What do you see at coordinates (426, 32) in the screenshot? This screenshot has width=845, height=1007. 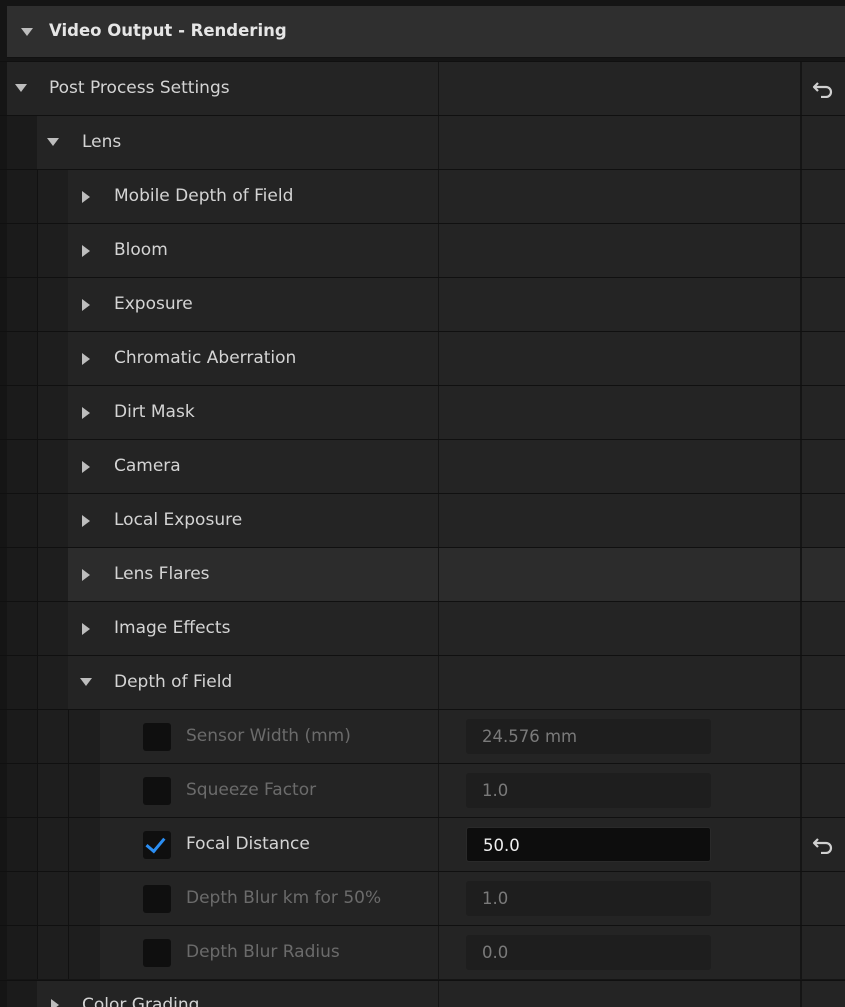 I see `category-header-video-output-rendering: Video Output - Rendering` at bounding box center [426, 32].